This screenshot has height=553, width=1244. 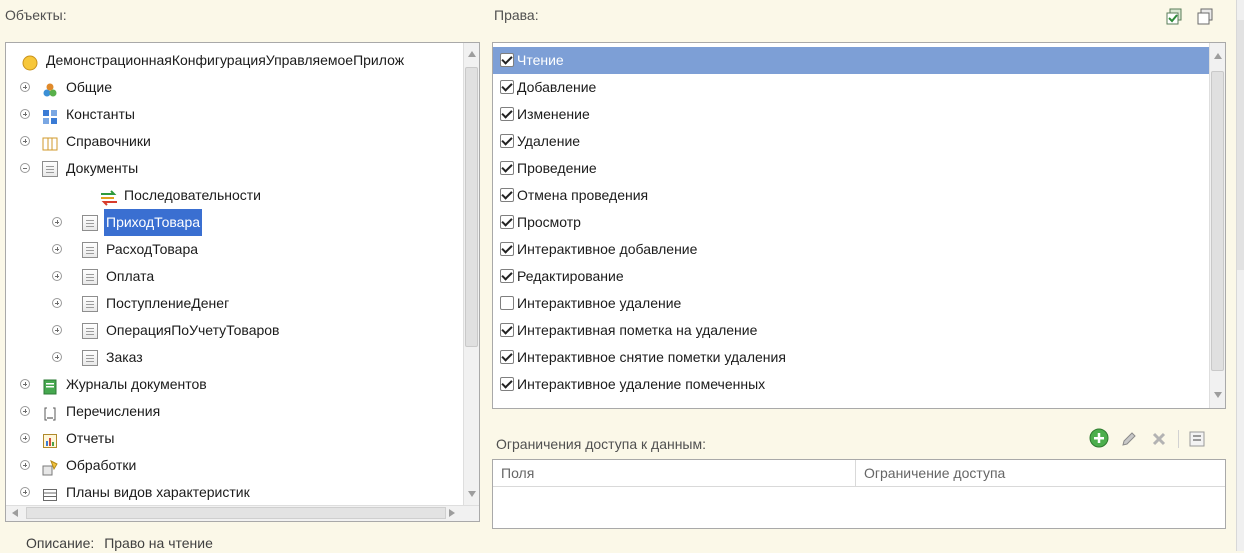 I want to click on restrictions-table: Поля Ограничение доступа, so click(x=859, y=494).